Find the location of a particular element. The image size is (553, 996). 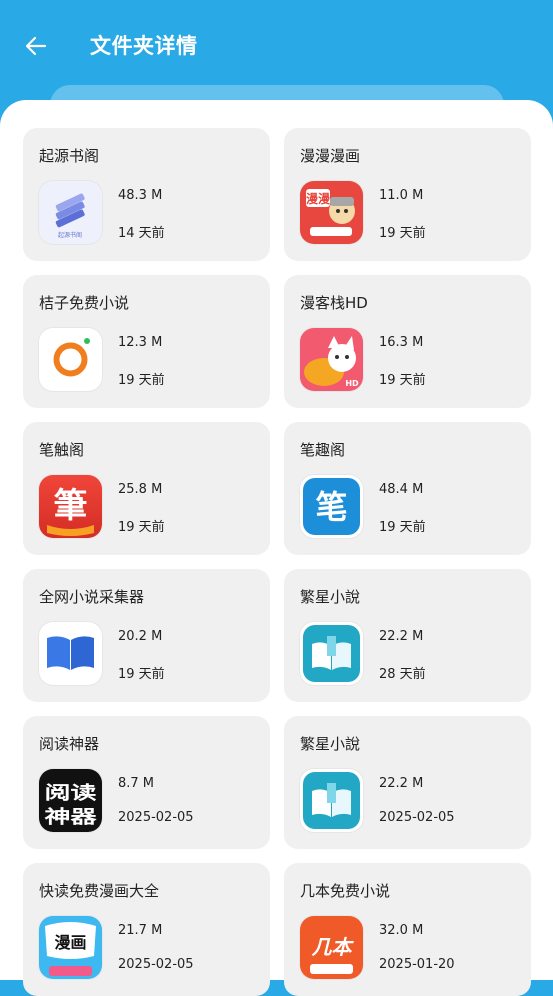

folder-name: 几本免费小说 is located at coordinates (345, 891).